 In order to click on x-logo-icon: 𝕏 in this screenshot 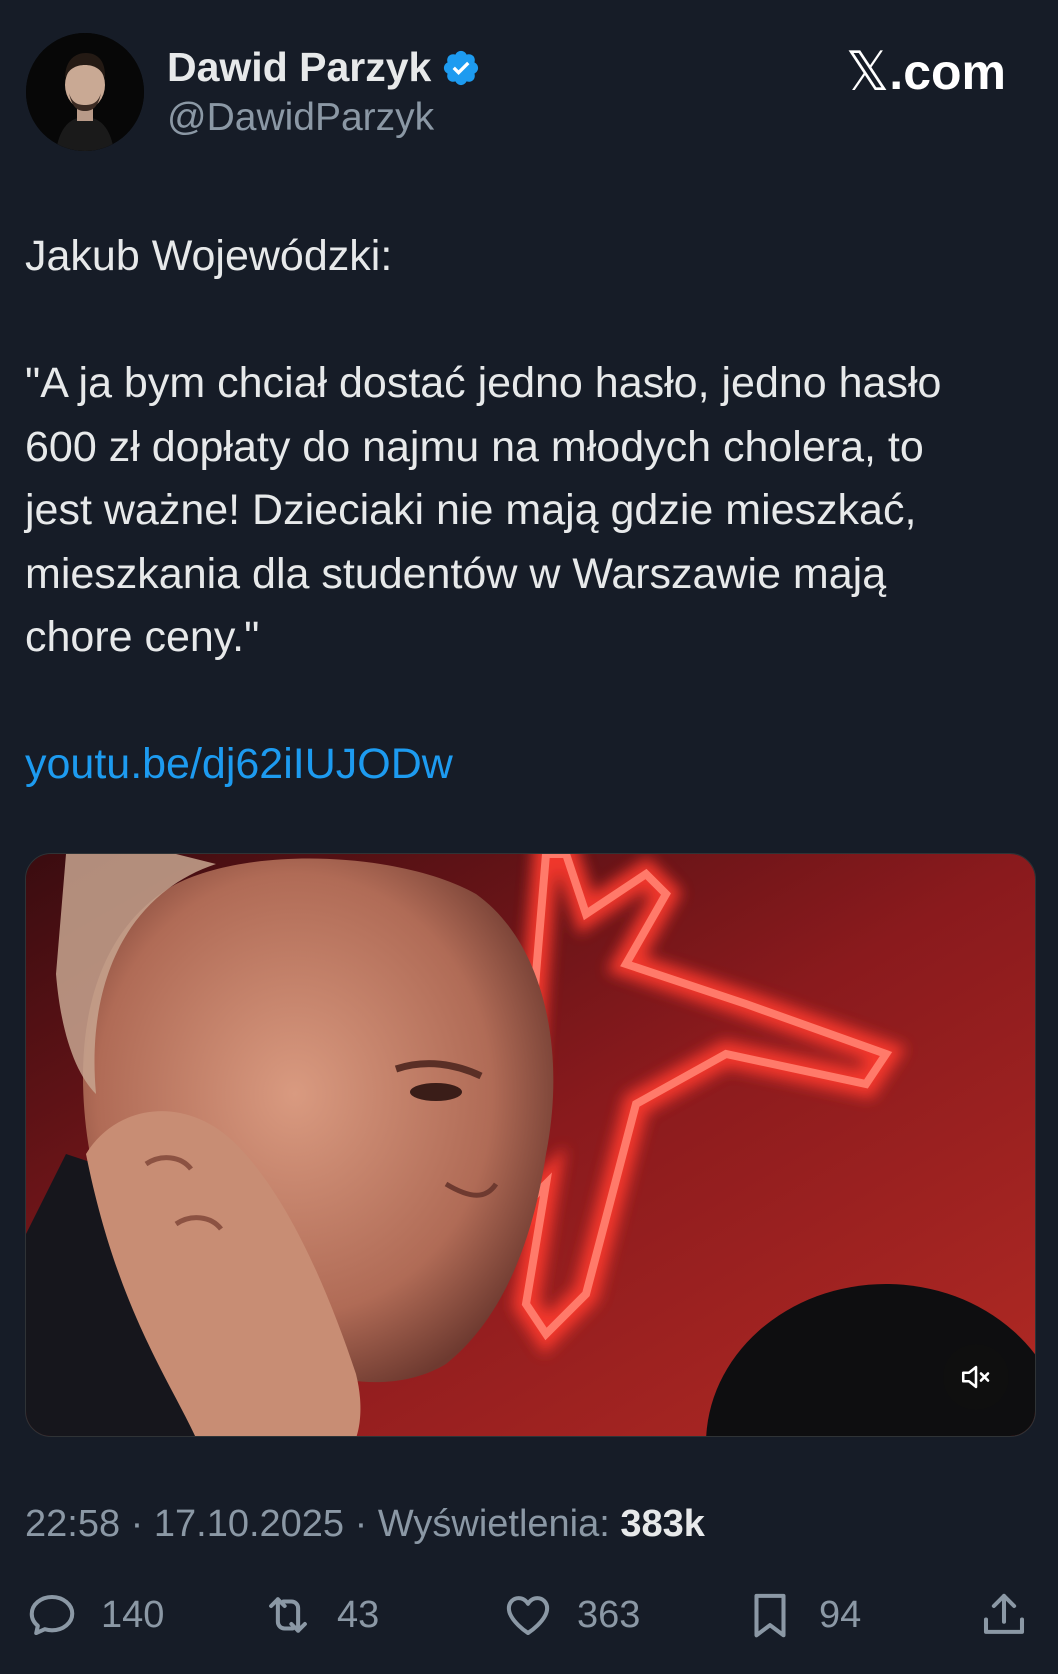, I will do `click(867, 71)`.